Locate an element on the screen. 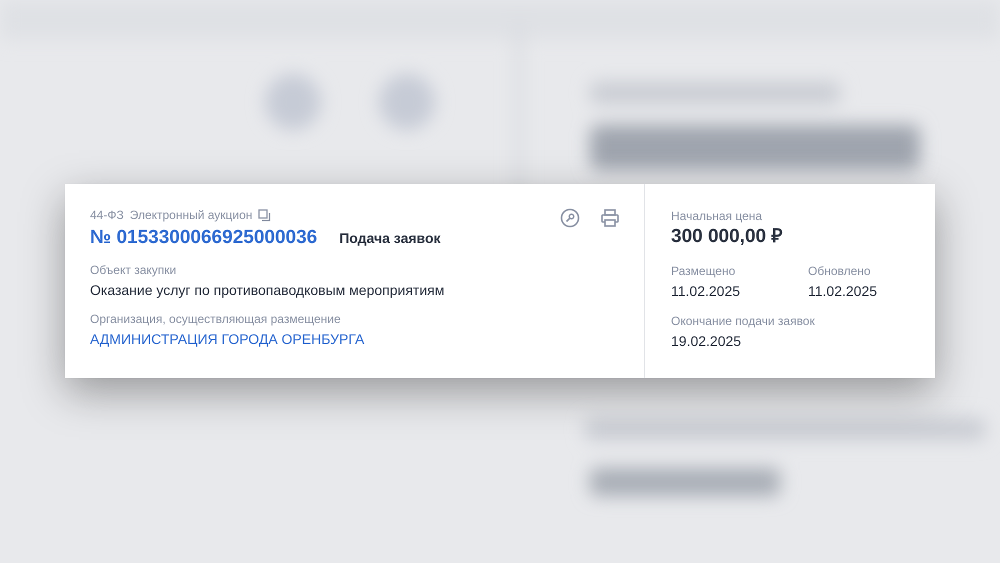 The image size is (1000, 563). date-value: 19.02.2025 is located at coordinates (706, 341).